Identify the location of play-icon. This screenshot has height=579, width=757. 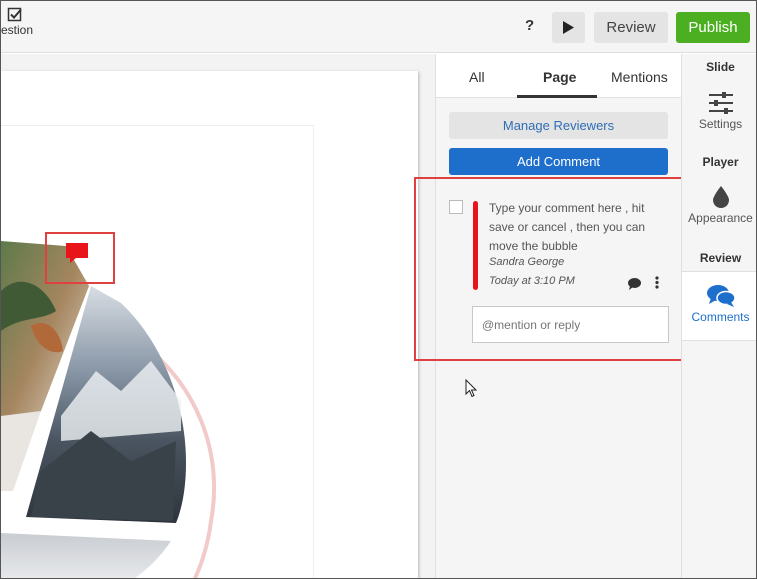
(568, 27).